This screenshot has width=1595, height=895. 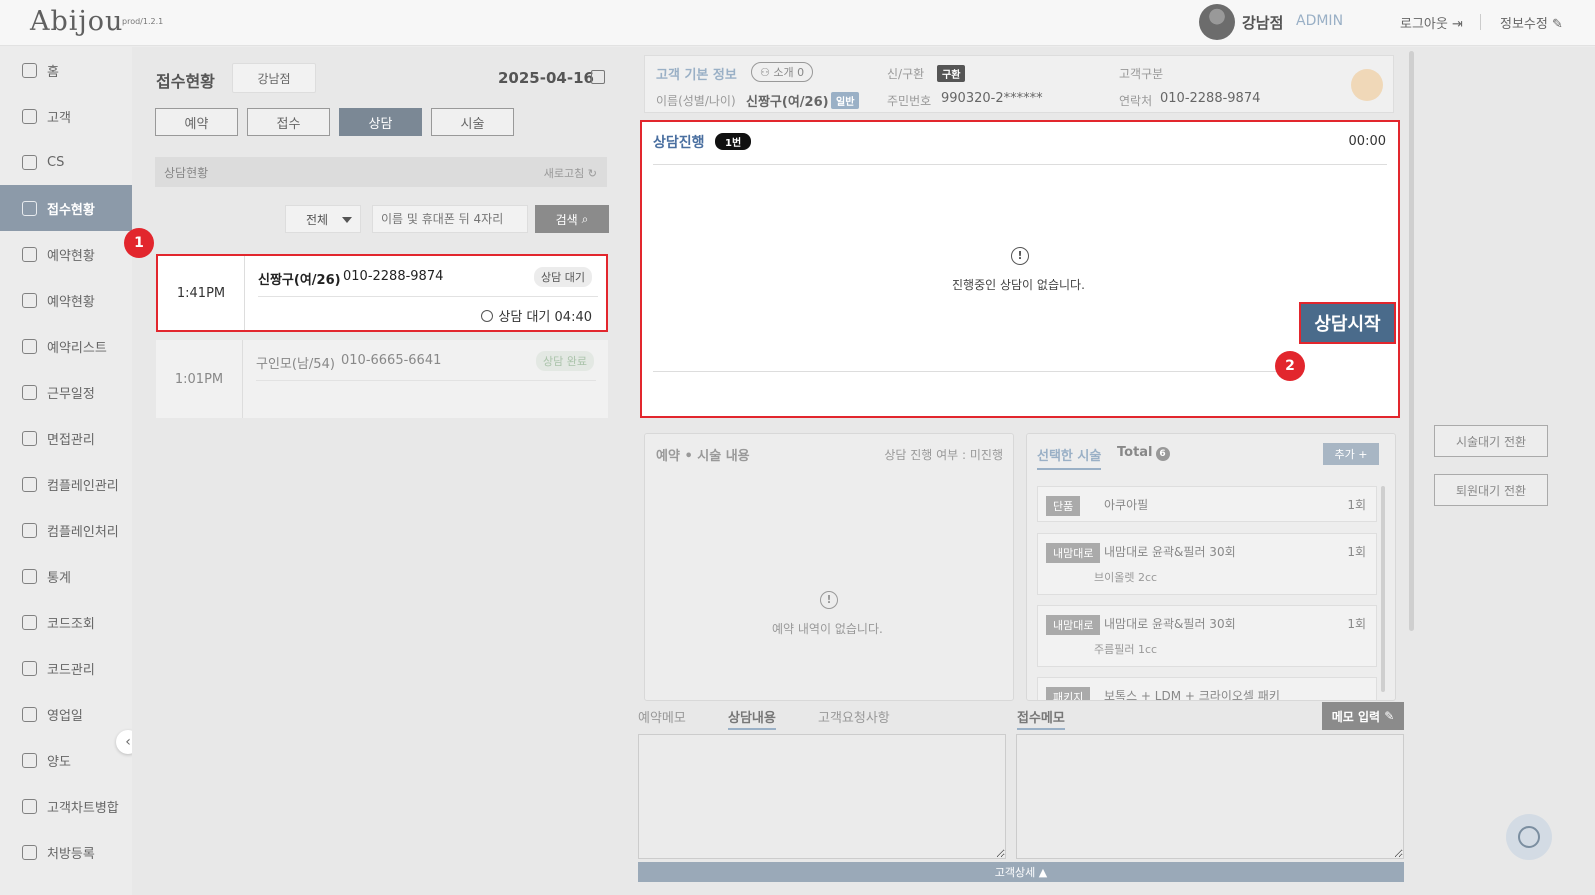 I want to click on sidebar-item-reservation-status: 예약현황, so click(x=66, y=254).